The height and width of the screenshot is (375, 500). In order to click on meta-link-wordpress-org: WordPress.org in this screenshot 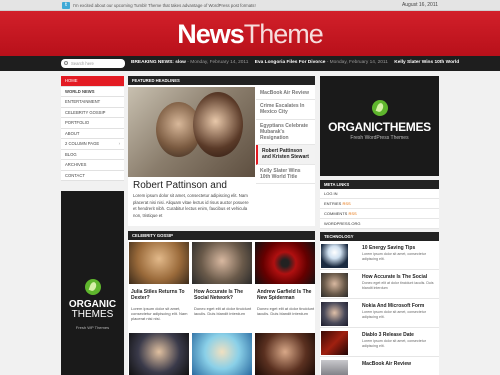, I will do `click(379, 224)`.